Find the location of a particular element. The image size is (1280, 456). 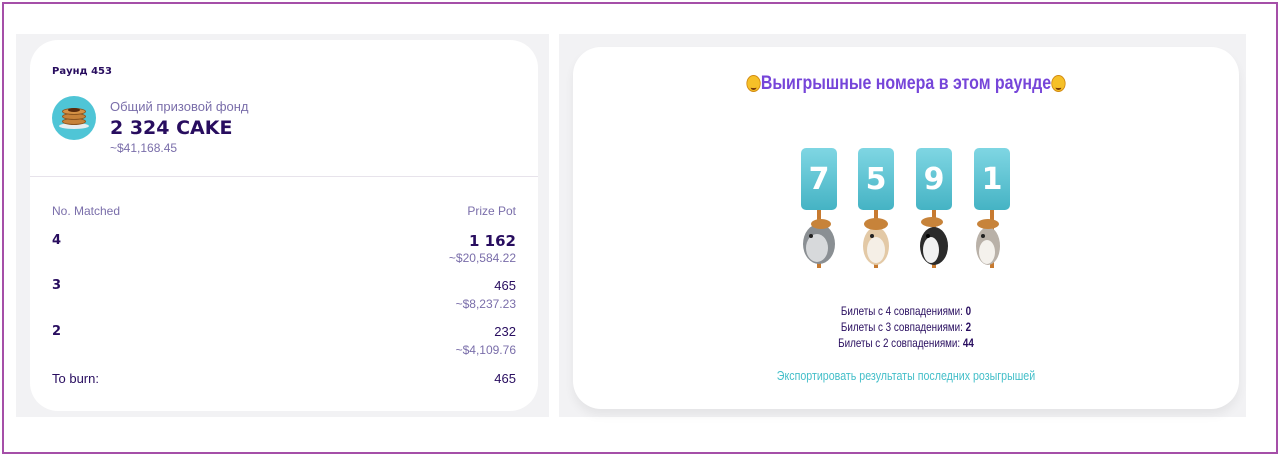

prize-value-2: 232 is located at coordinates (505, 331).